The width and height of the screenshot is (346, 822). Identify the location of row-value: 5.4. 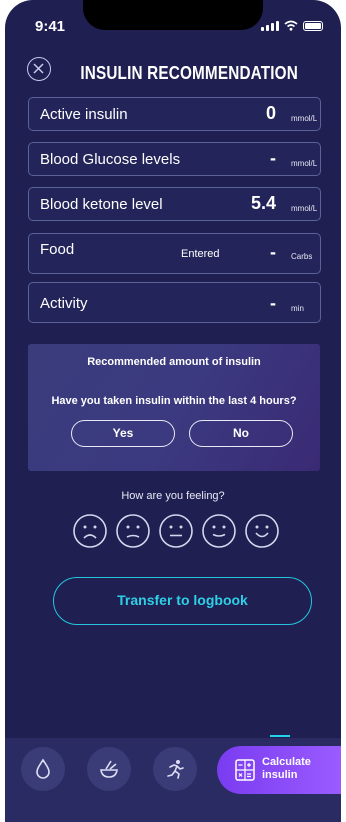
(263, 203).